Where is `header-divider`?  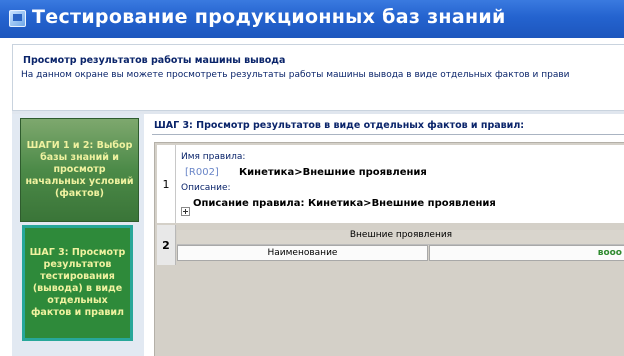
header-divider is located at coordinates (388, 134).